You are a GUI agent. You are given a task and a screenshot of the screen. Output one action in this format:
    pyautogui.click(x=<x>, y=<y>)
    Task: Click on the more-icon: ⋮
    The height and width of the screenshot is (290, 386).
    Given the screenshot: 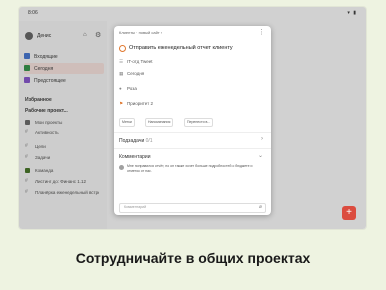 What is the action you would take?
    pyautogui.click(x=261, y=32)
    